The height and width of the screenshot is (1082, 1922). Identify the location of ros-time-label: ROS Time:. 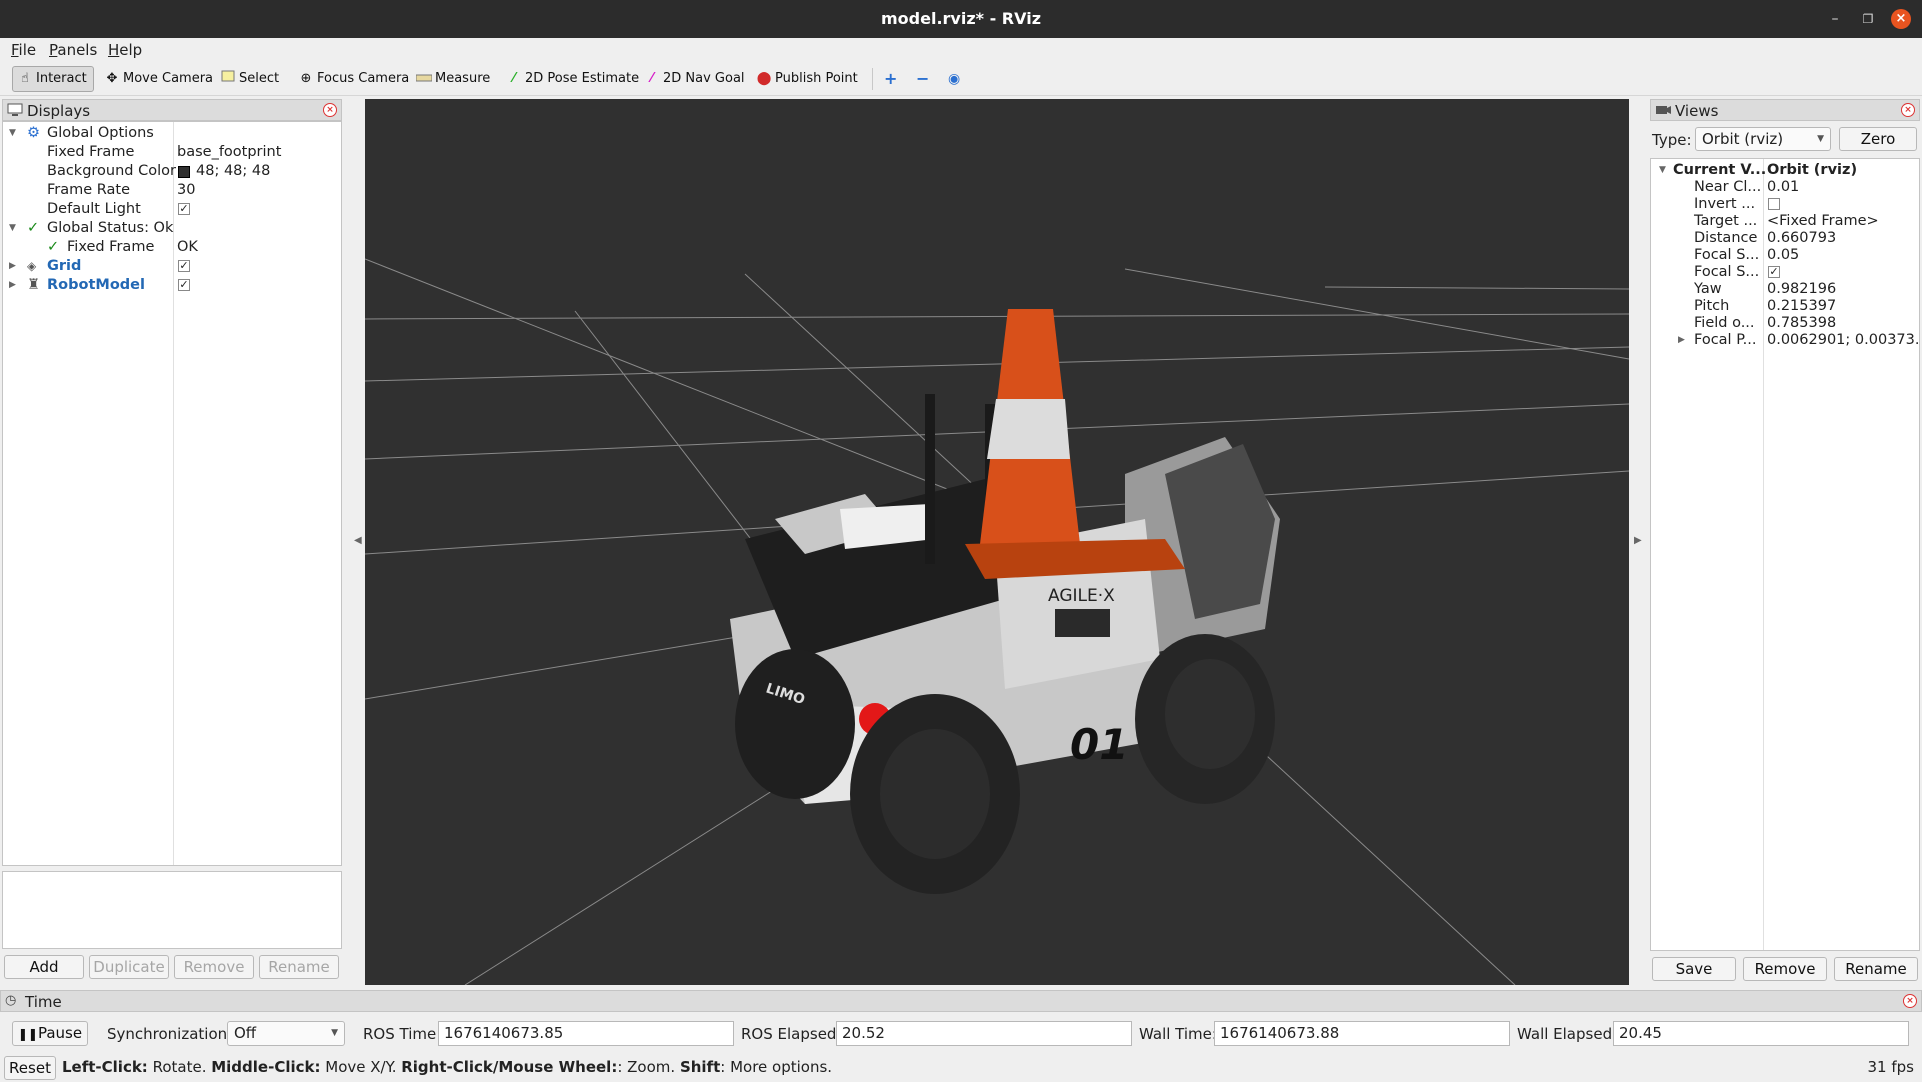
(402, 1034).